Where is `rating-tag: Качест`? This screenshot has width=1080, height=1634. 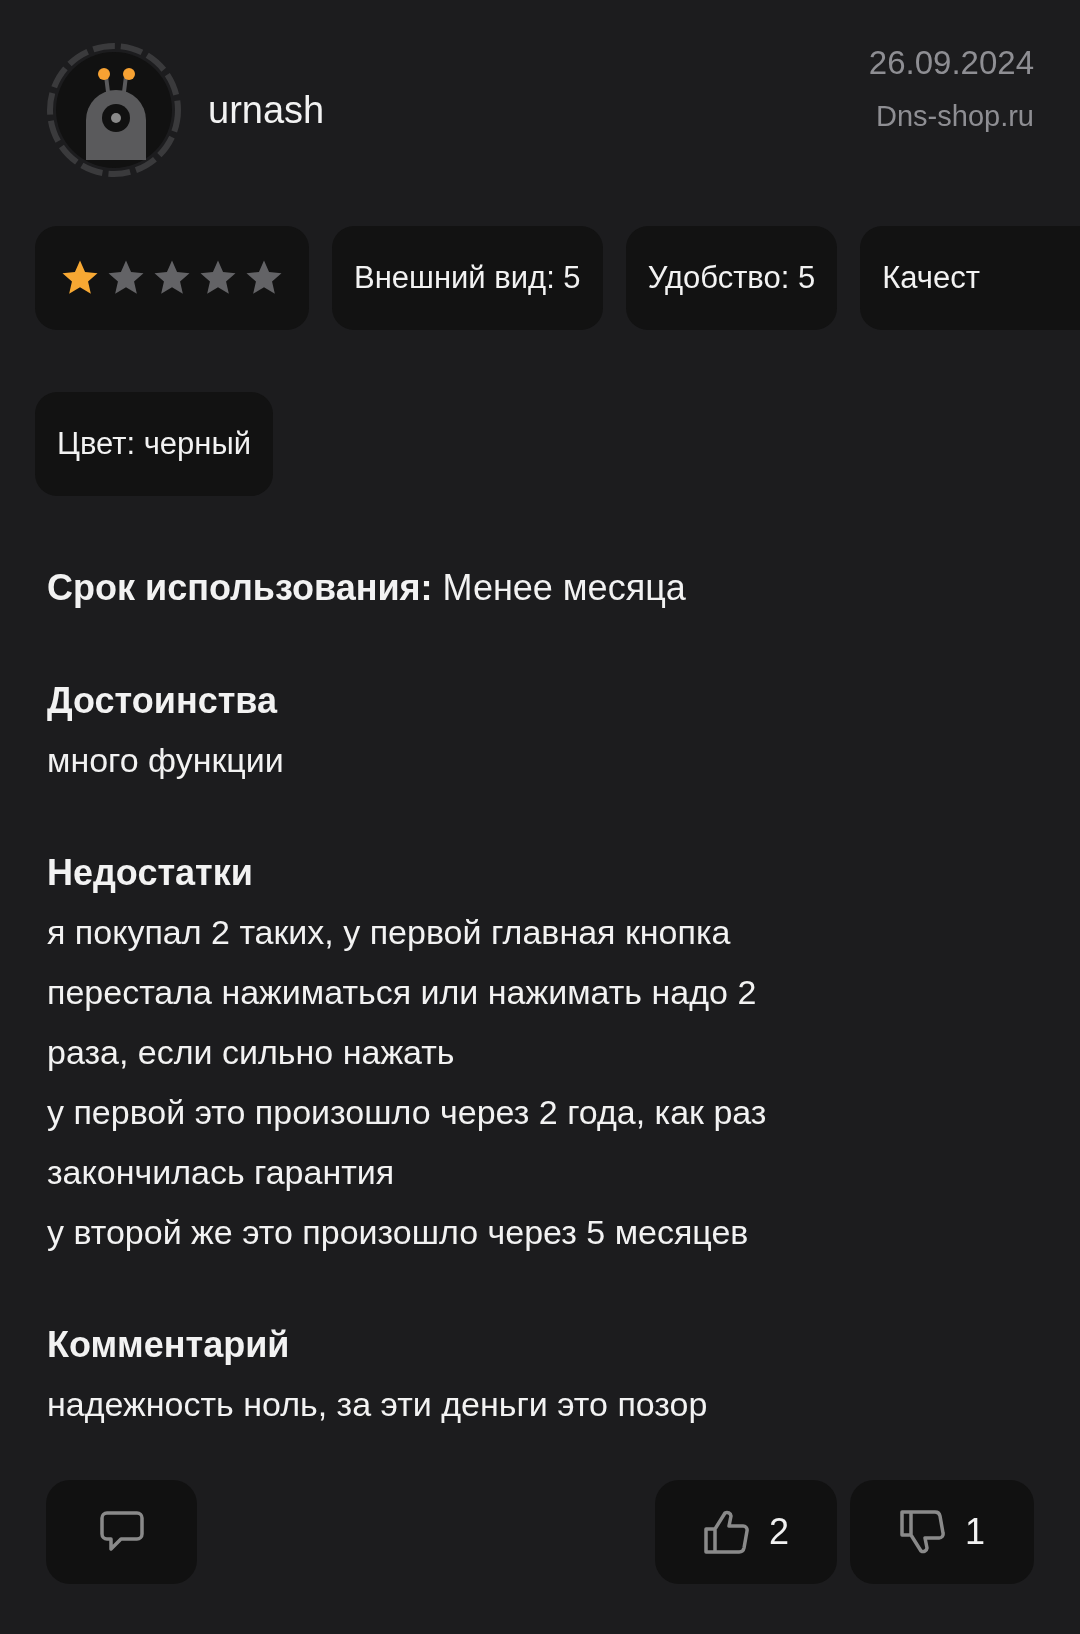 rating-tag: Качест is located at coordinates (970, 278).